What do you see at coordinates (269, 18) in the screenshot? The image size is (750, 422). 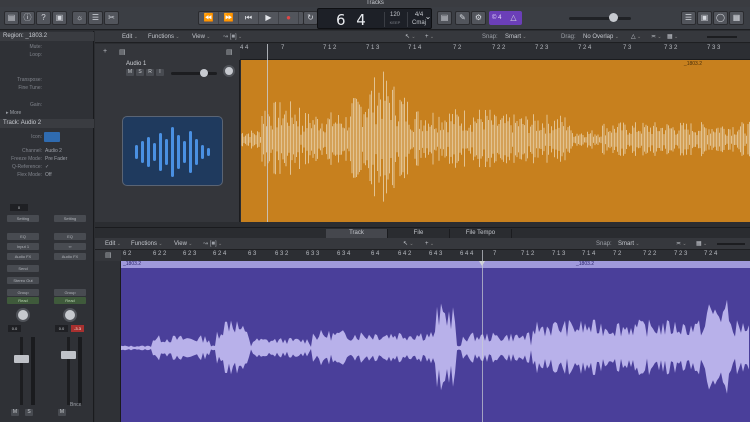 I see `play-icon: ▶` at bounding box center [269, 18].